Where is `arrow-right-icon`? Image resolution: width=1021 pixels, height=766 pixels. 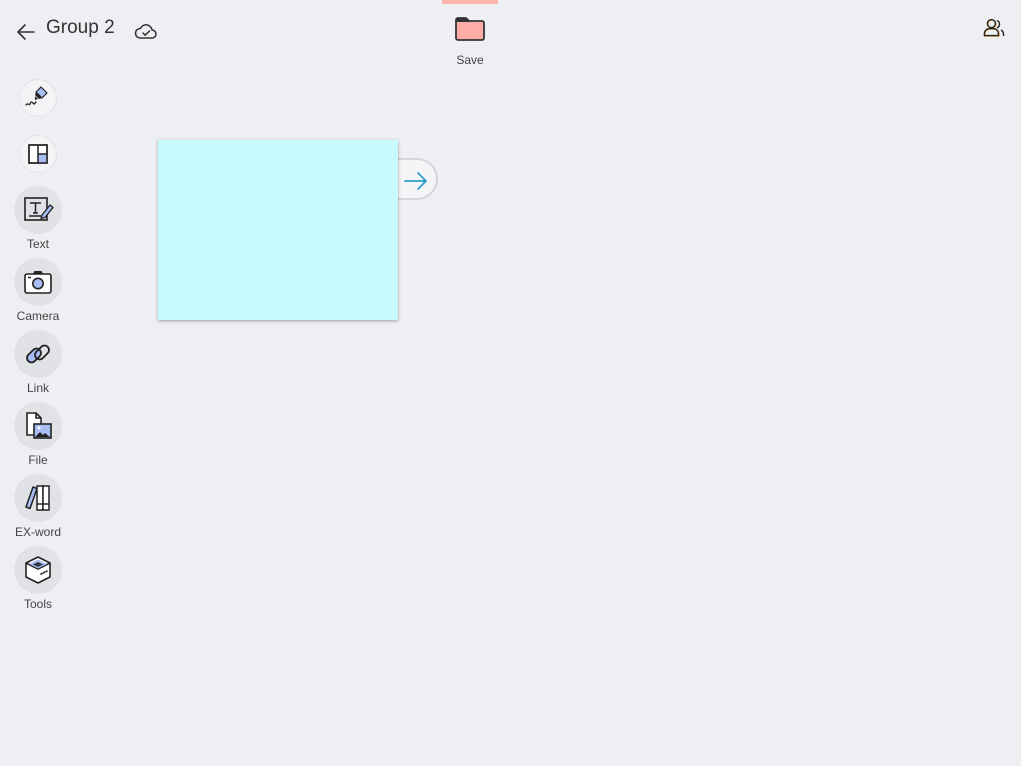
arrow-right-icon is located at coordinates (415, 181).